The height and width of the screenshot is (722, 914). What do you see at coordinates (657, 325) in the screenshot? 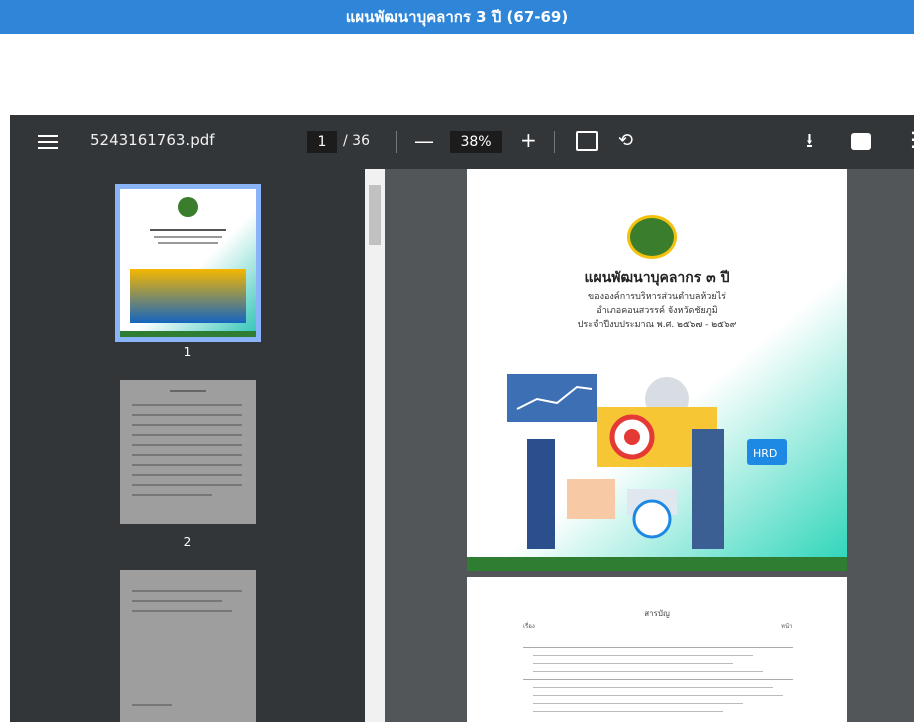
I see `cover-line-3: ประจำปีงบประมาณ พ.ศ. ๒๕๖๗ - ๒๕๖๙` at bounding box center [657, 325].